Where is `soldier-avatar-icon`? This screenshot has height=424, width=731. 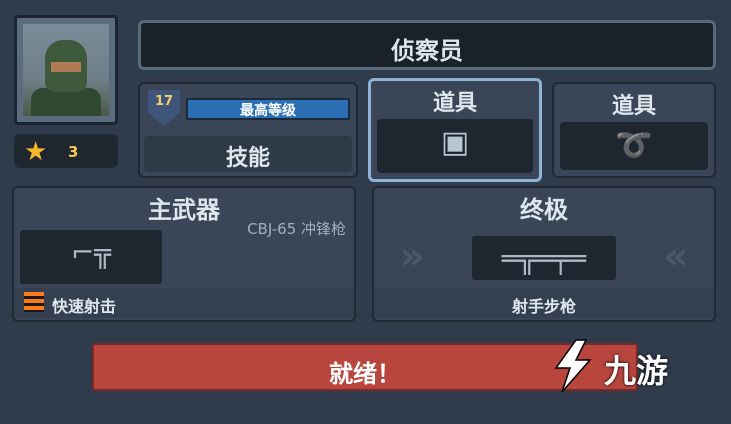 soldier-avatar-icon is located at coordinates (66, 70).